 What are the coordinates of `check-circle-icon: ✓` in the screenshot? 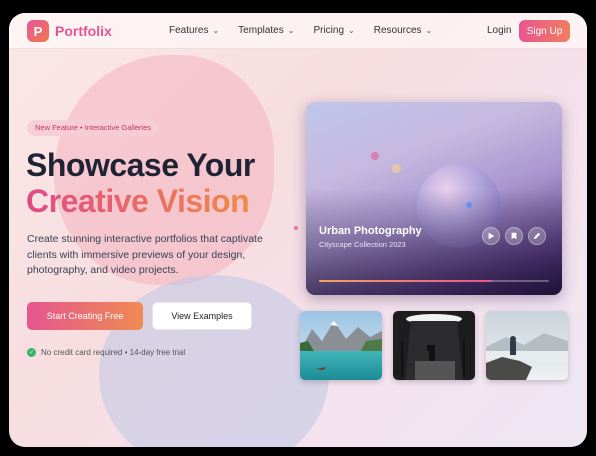 It's located at (31, 352).